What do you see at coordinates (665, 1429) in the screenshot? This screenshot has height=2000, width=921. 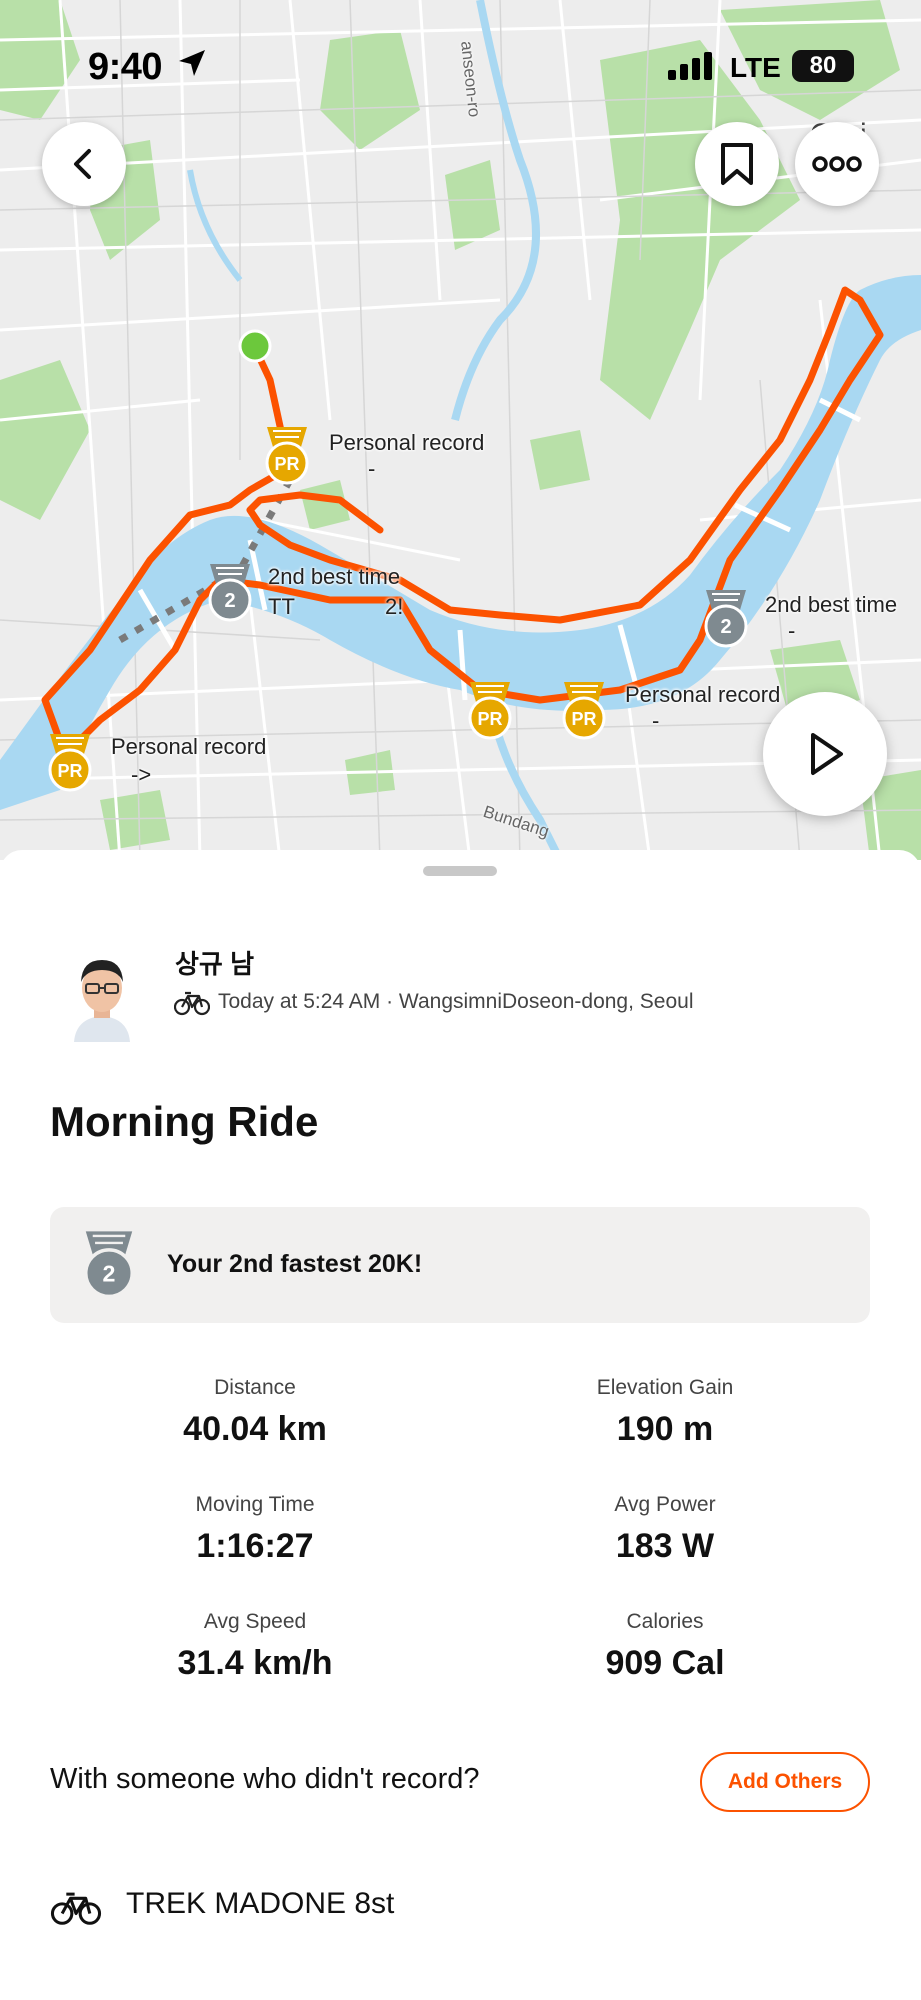 I see `stat-value: 190 m` at bounding box center [665, 1429].